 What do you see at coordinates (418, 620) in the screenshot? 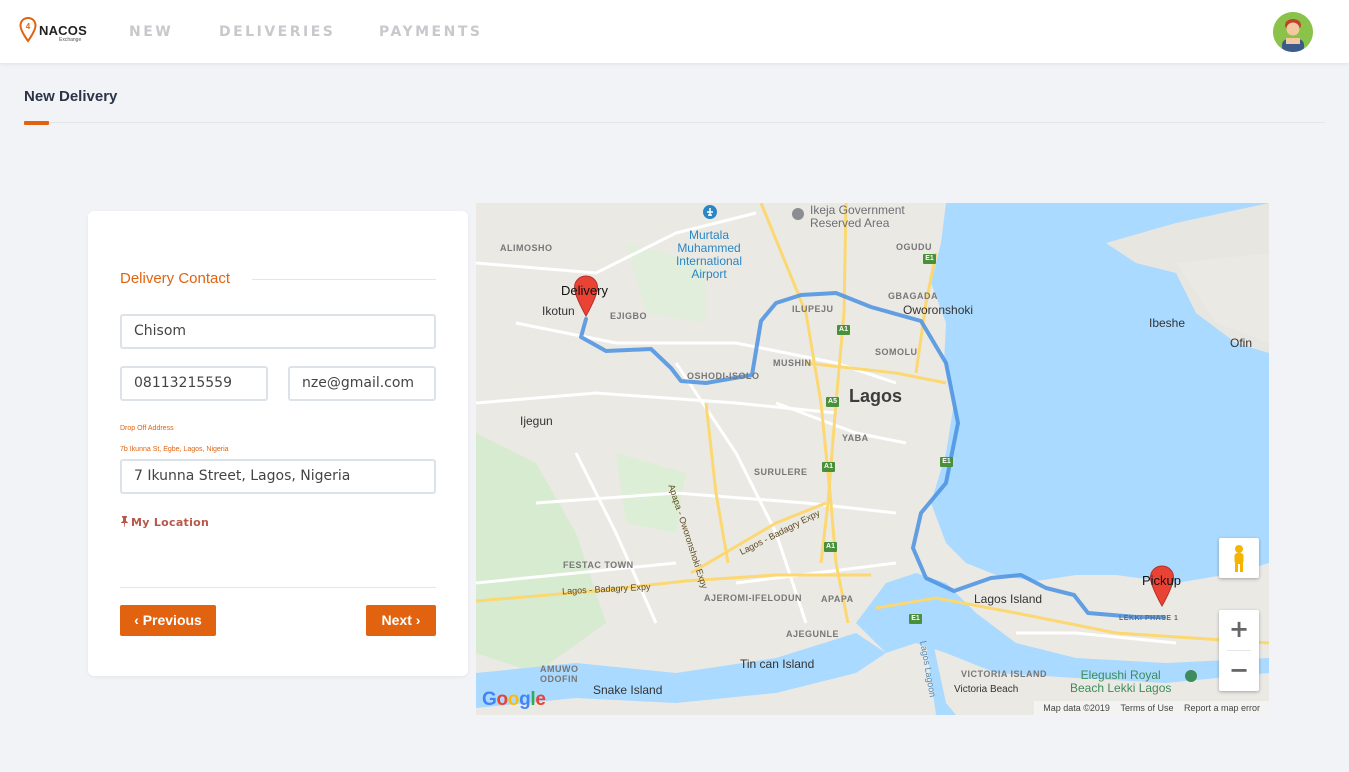
I see `chevron-right-icon: ›` at bounding box center [418, 620].